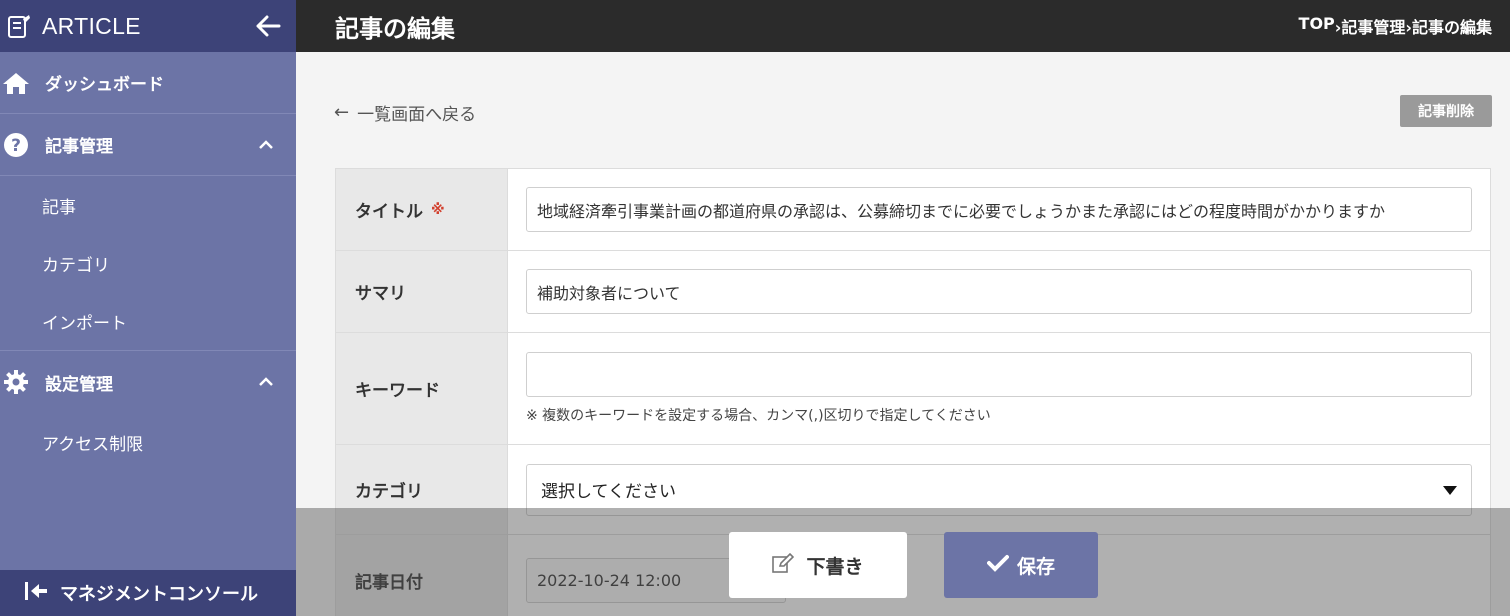 The width and height of the screenshot is (1510, 616). Describe the element at coordinates (1035, 566) in the screenshot. I see `save-label: 保存` at that location.